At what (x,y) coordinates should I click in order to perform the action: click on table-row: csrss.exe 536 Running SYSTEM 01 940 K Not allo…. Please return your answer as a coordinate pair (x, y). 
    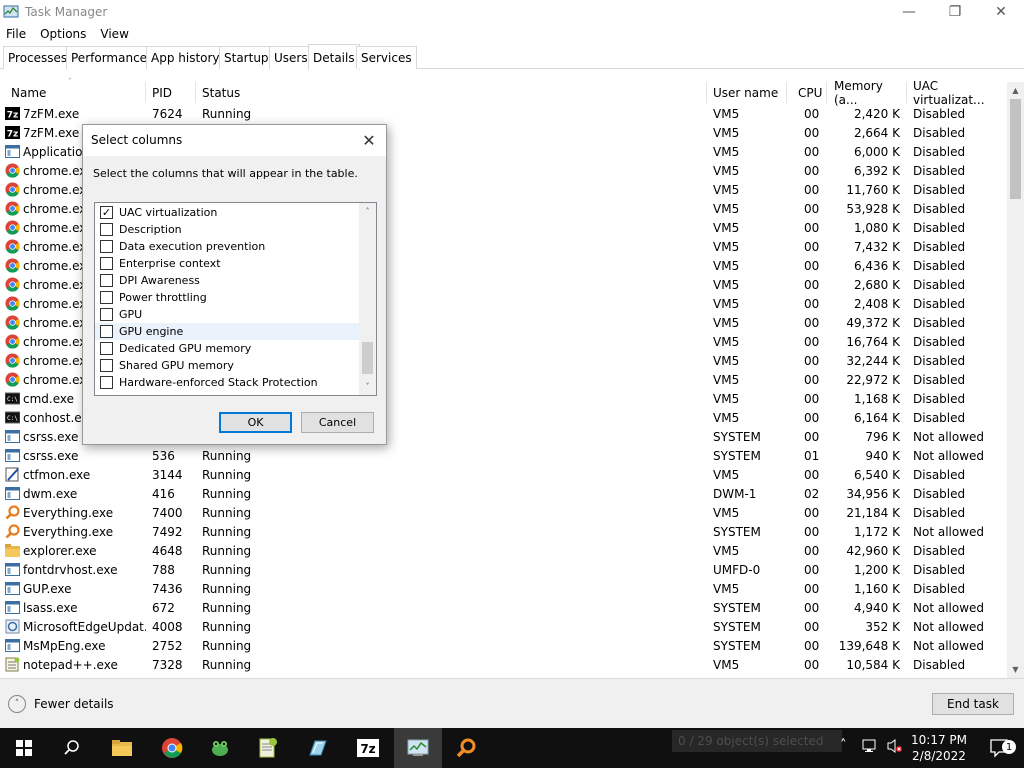
    Looking at the image, I should click on (504, 455).